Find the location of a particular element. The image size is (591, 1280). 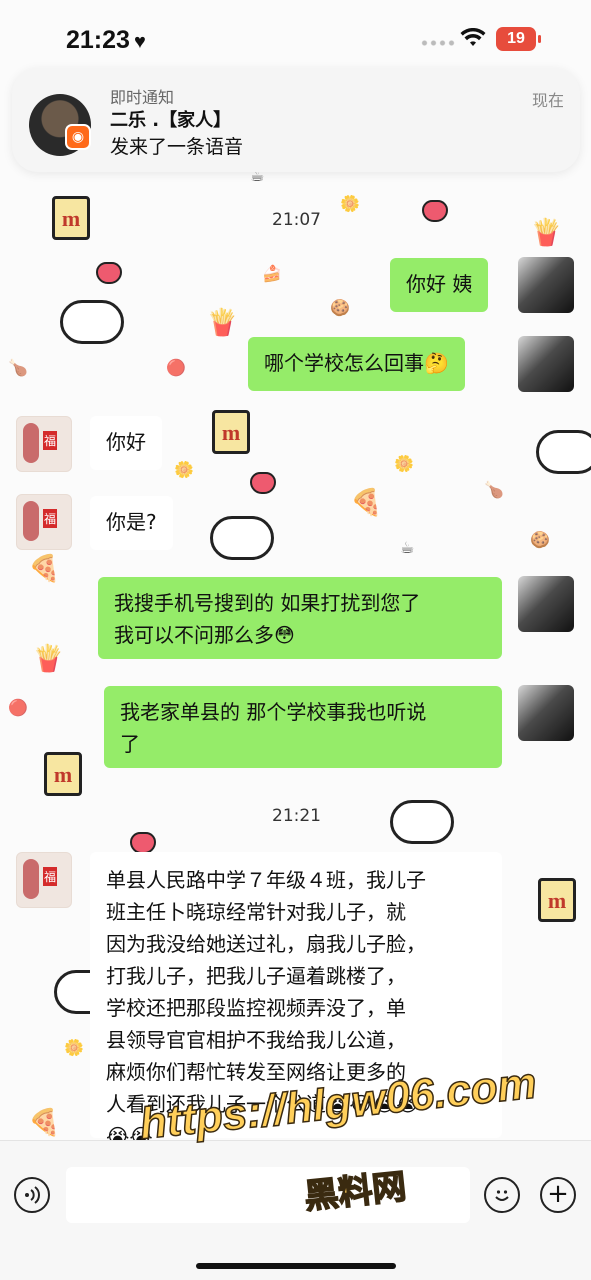

message-text: 了 is located at coordinates (130, 744).